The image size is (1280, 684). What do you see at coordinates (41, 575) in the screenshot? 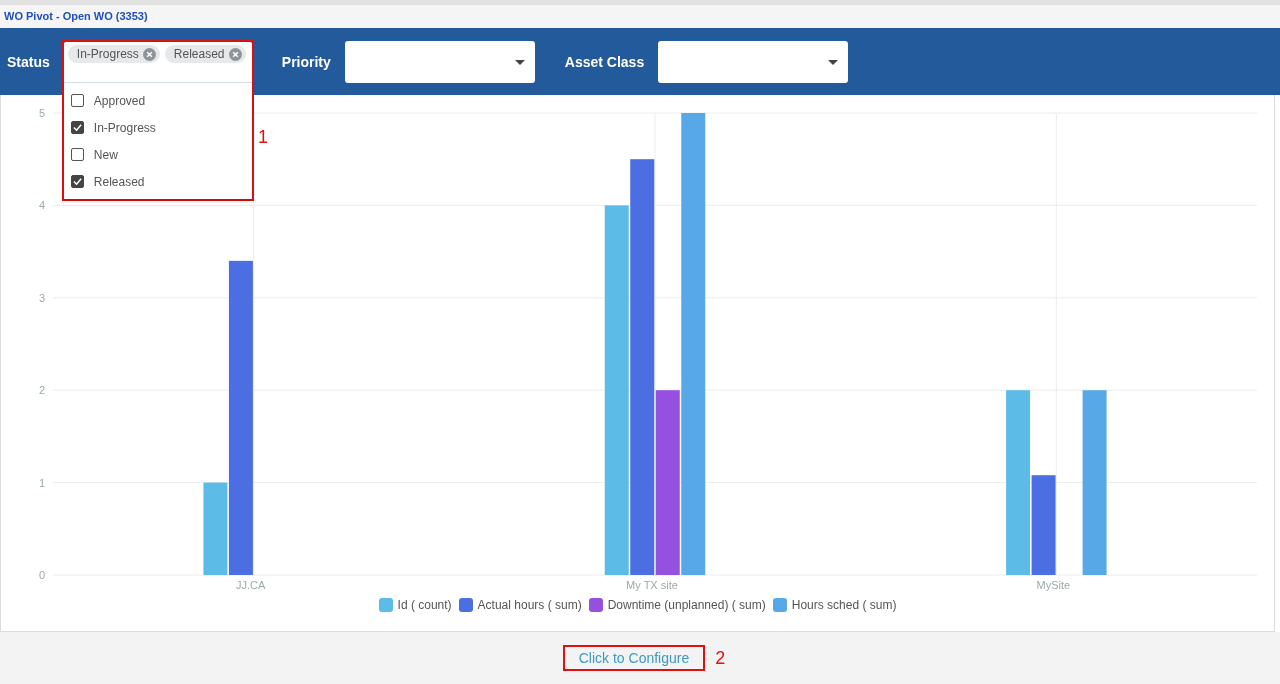
I see `axis-tick-label: 0` at bounding box center [41, 575].